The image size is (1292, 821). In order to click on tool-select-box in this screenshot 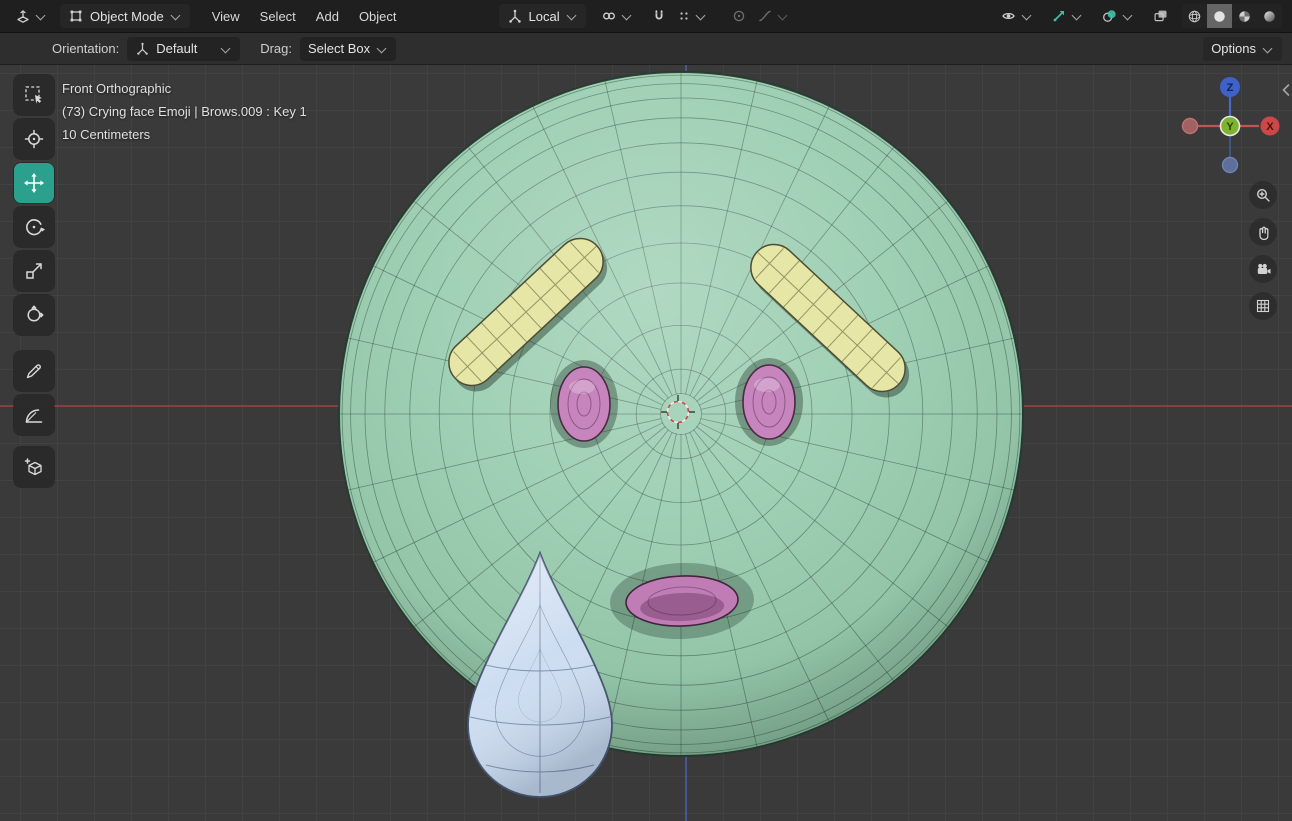, I will do `click(34, 95)`.